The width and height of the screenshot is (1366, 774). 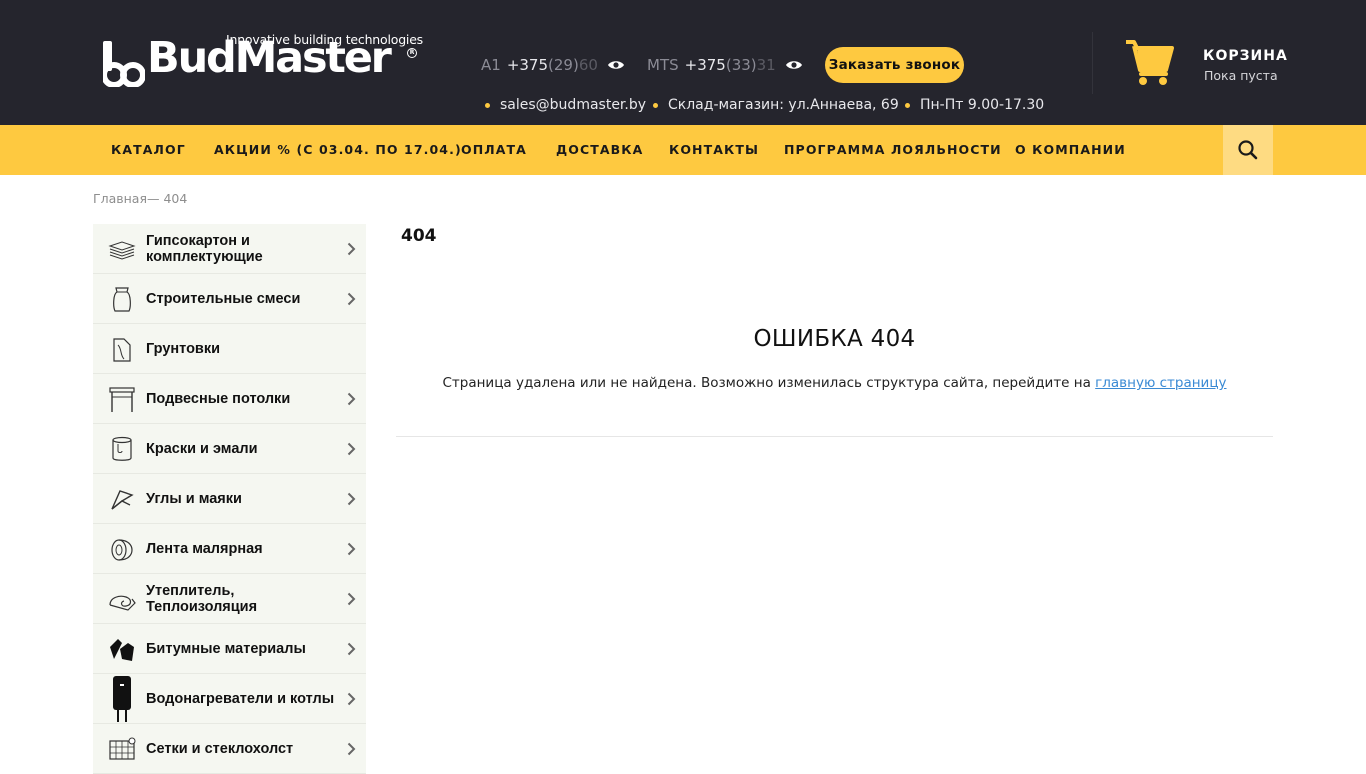 I want to click on address-text: Склад-магазин: ул.Аннаева, 69, so click(x=783, y=105).